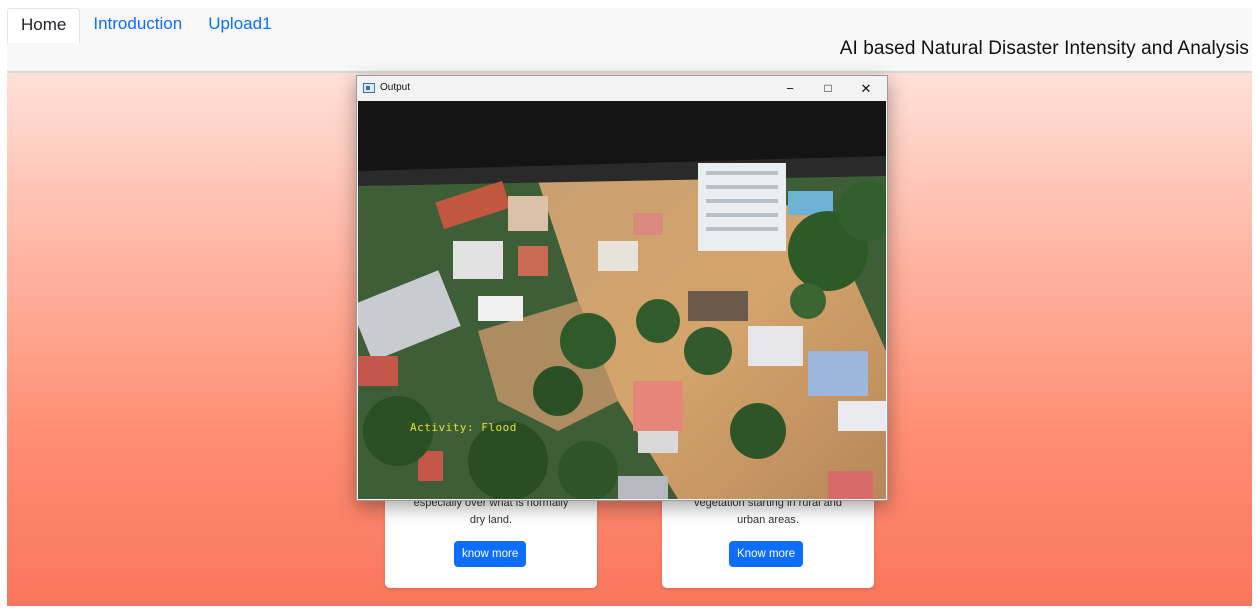 This screenshot has height=609, width=1256. I want to click on window-title: Output, so click(395, 87).